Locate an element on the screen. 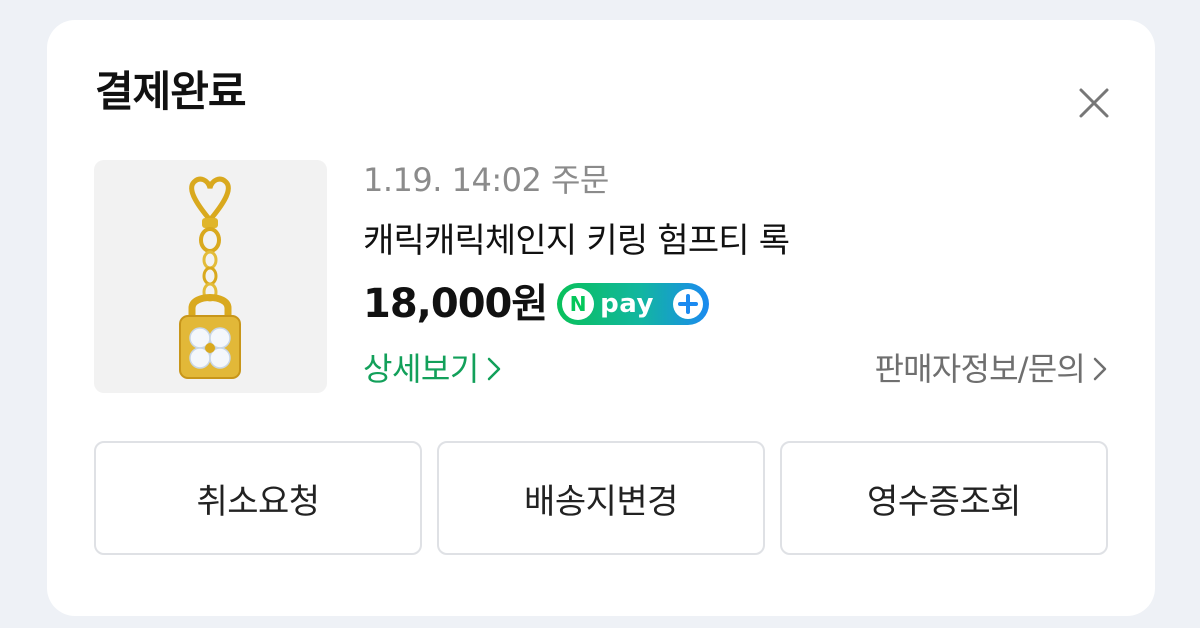 Image resolution: width=1200 pixels, height=628 pixels. product-thumbnail is located at coordinates (210, 276).